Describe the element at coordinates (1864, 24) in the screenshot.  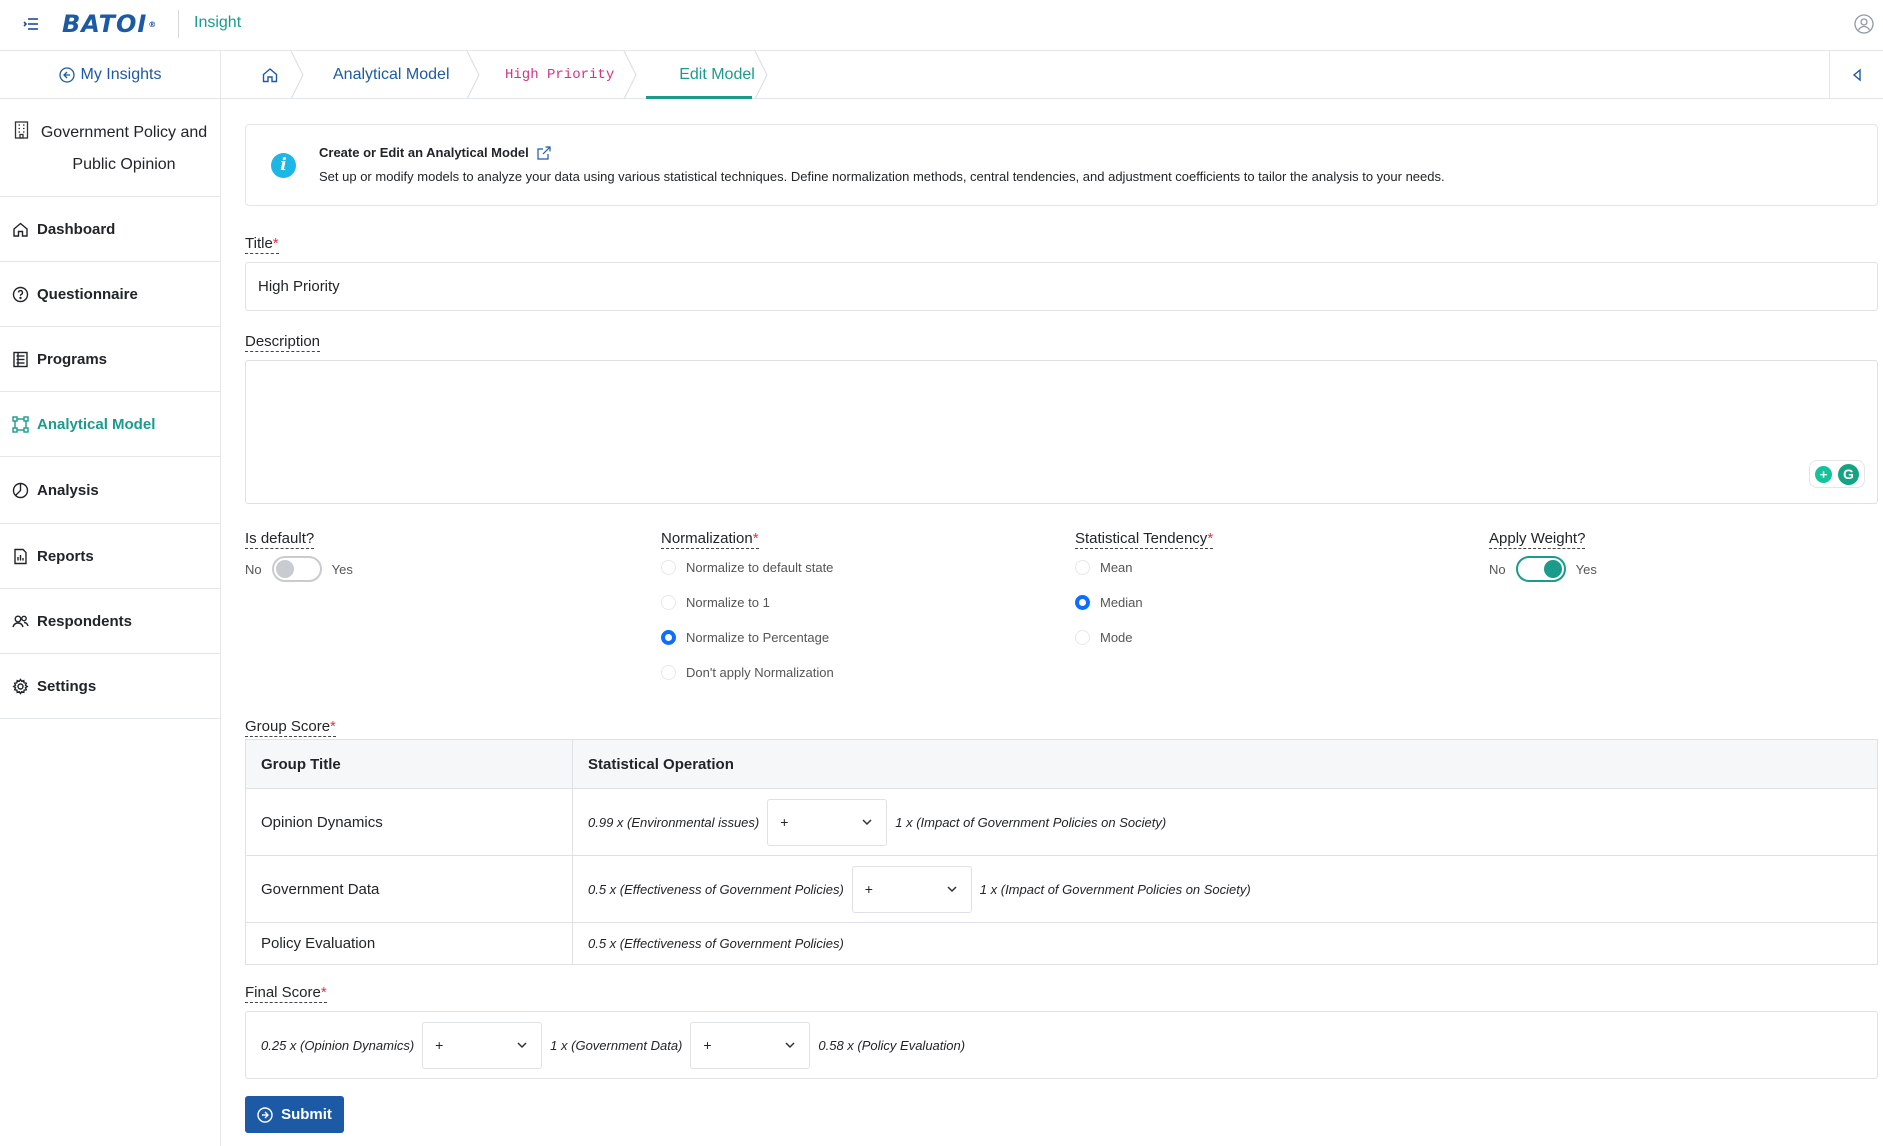
I see `user-icon` at that location.